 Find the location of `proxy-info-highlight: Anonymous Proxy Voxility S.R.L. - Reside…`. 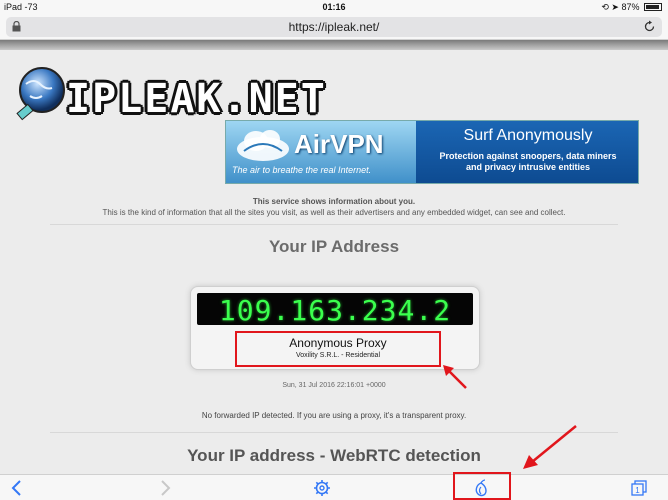

proxy-info-highlight: Anonymous Proxy Voxility S.R.L. - Reside… is located at coordinates (338, 349).